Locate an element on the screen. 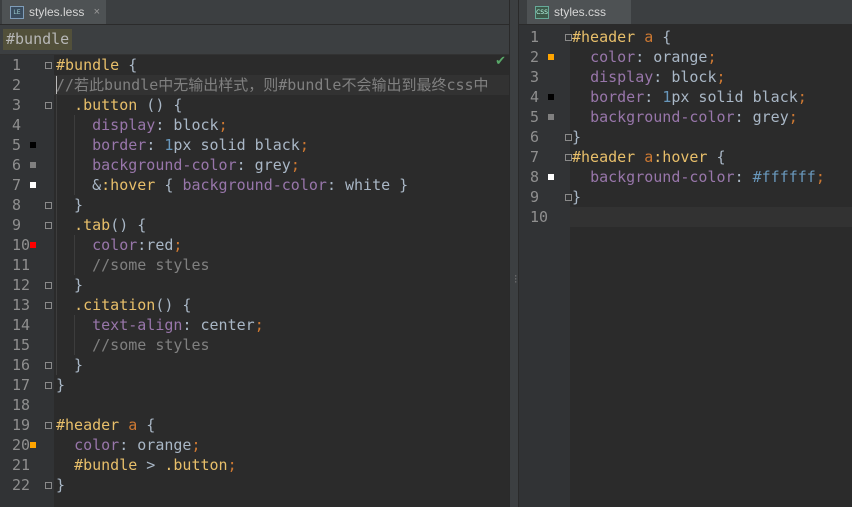 The width and height of the screenshot is (852, 507). code-line: .tab() { is located at coordinates (101, 225).